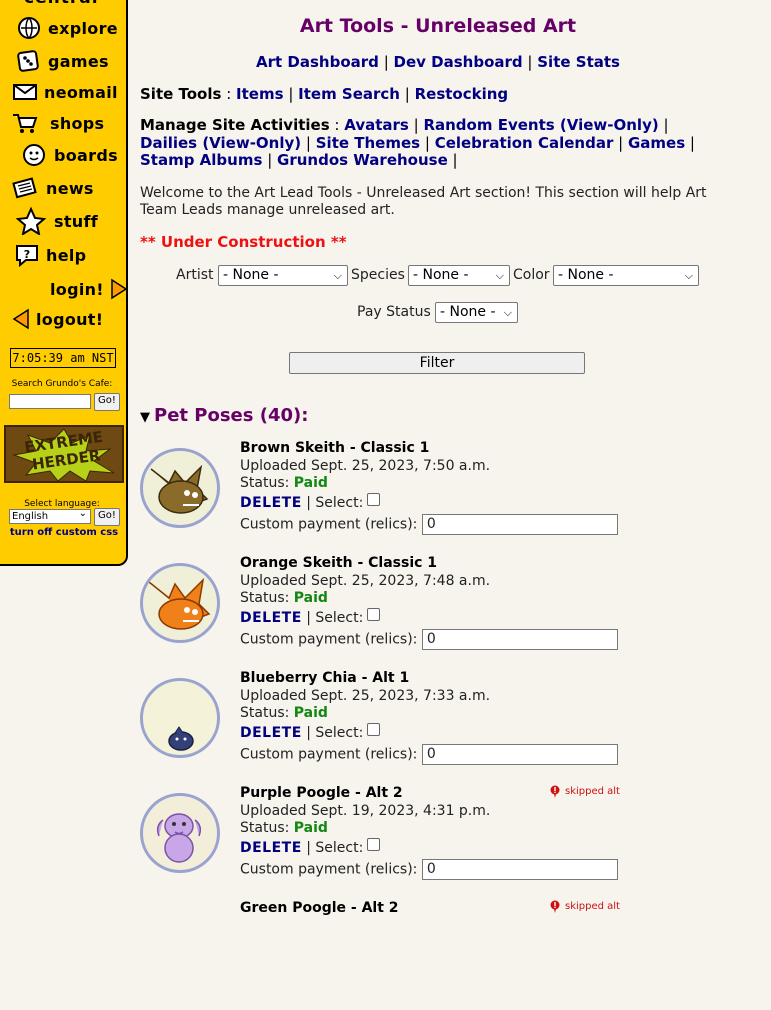  I want to click on site-stats-link: Site Stats, so click(578, 62).